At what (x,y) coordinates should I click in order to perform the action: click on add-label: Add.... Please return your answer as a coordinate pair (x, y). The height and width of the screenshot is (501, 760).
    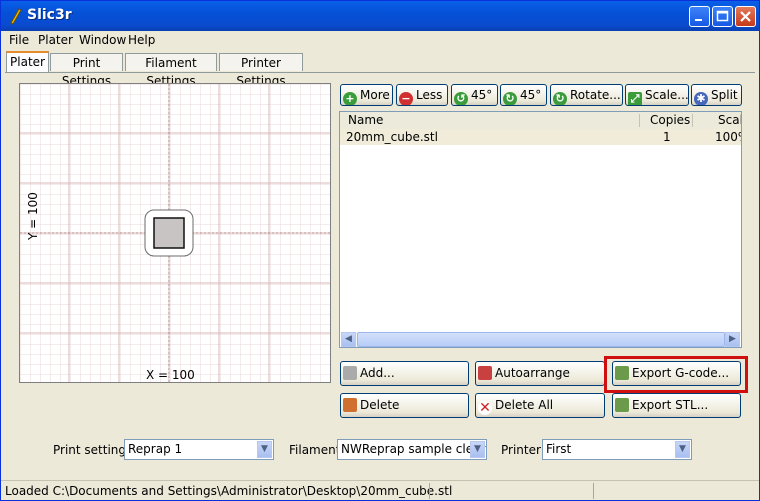
    Looking at the image, I should click on (377, 373).